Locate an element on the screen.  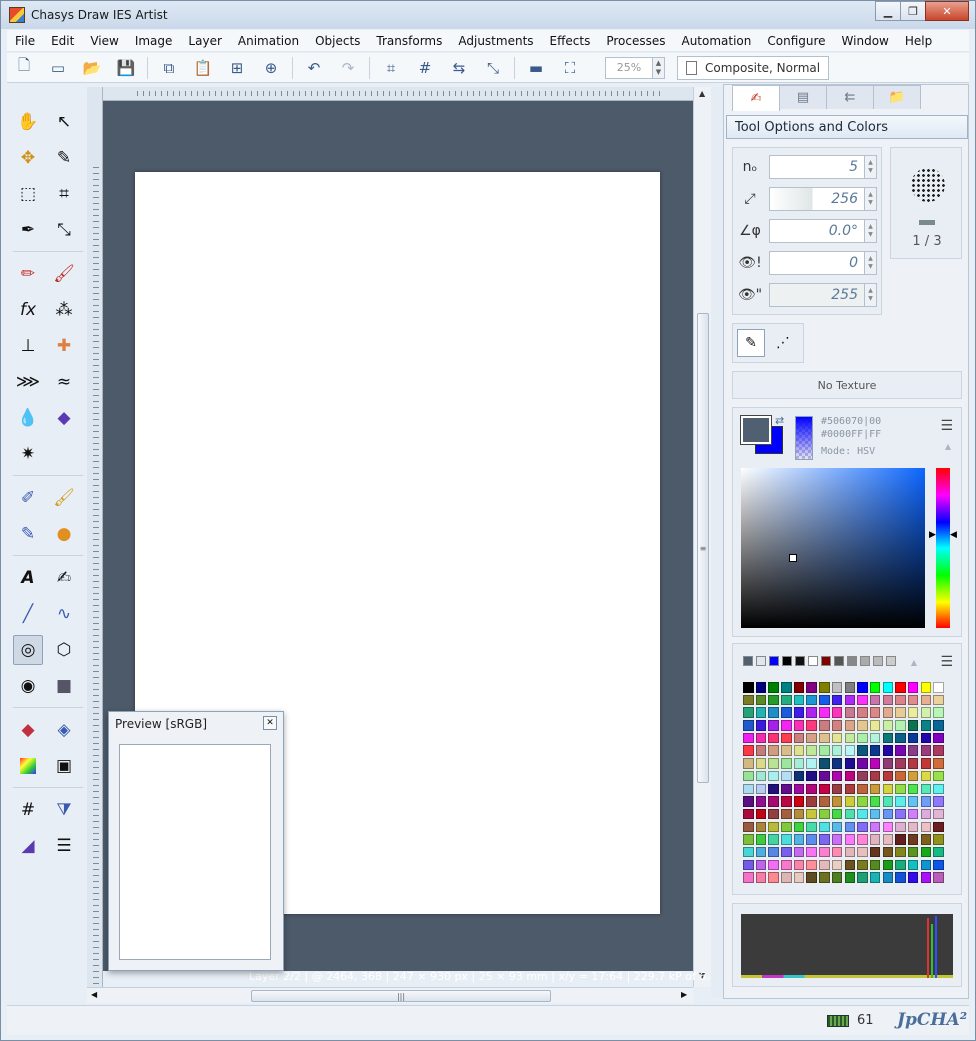
drop-tool-icon: 💧 is located at coordinates (28, 418).